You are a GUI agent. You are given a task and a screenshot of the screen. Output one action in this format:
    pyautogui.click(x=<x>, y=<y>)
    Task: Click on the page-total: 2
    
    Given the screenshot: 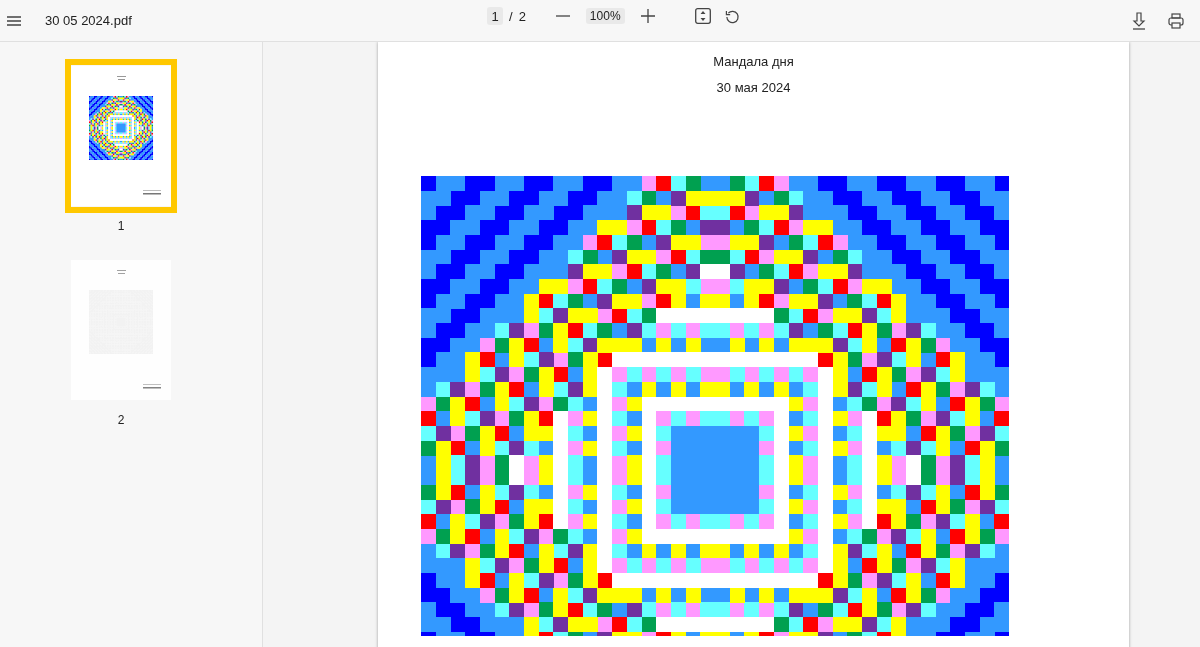 What is the action you would take?
    pyautogui.click(x=522, y=16)
    